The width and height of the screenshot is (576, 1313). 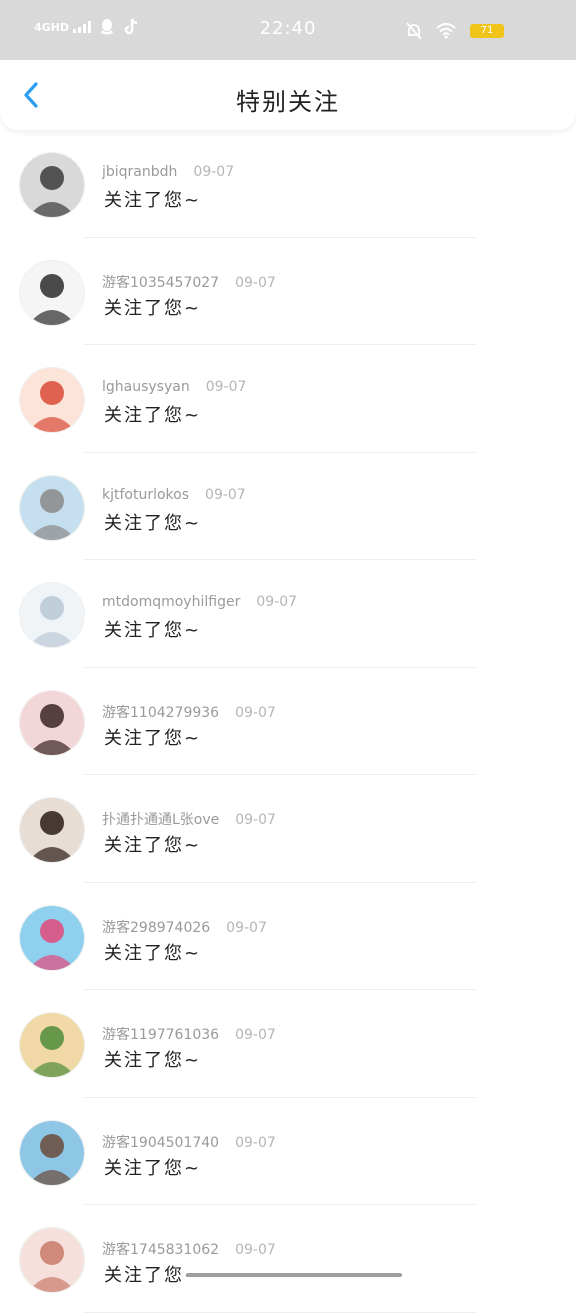 What do you see at coordinates (288, 506) in the screenshot?
I see `list-item: kjtfoturlokos 09-07 关注了您~` at bounding box center [288, 506].